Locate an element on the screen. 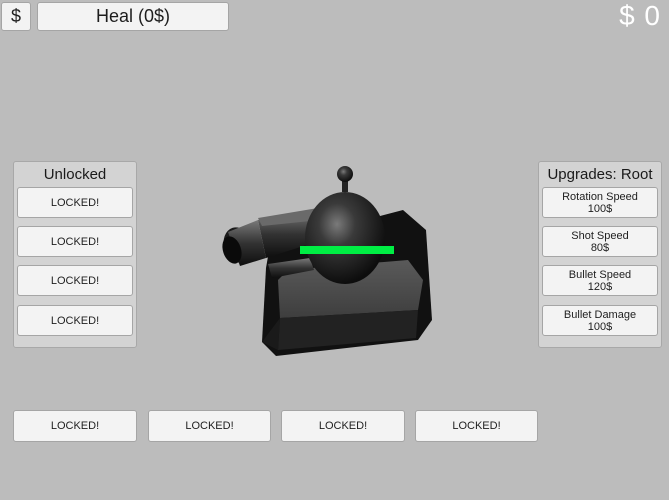 This screenshot has height=500, width=669. upgrades-panel-title: Upgrades: Root is located at coordinates (600, 174).